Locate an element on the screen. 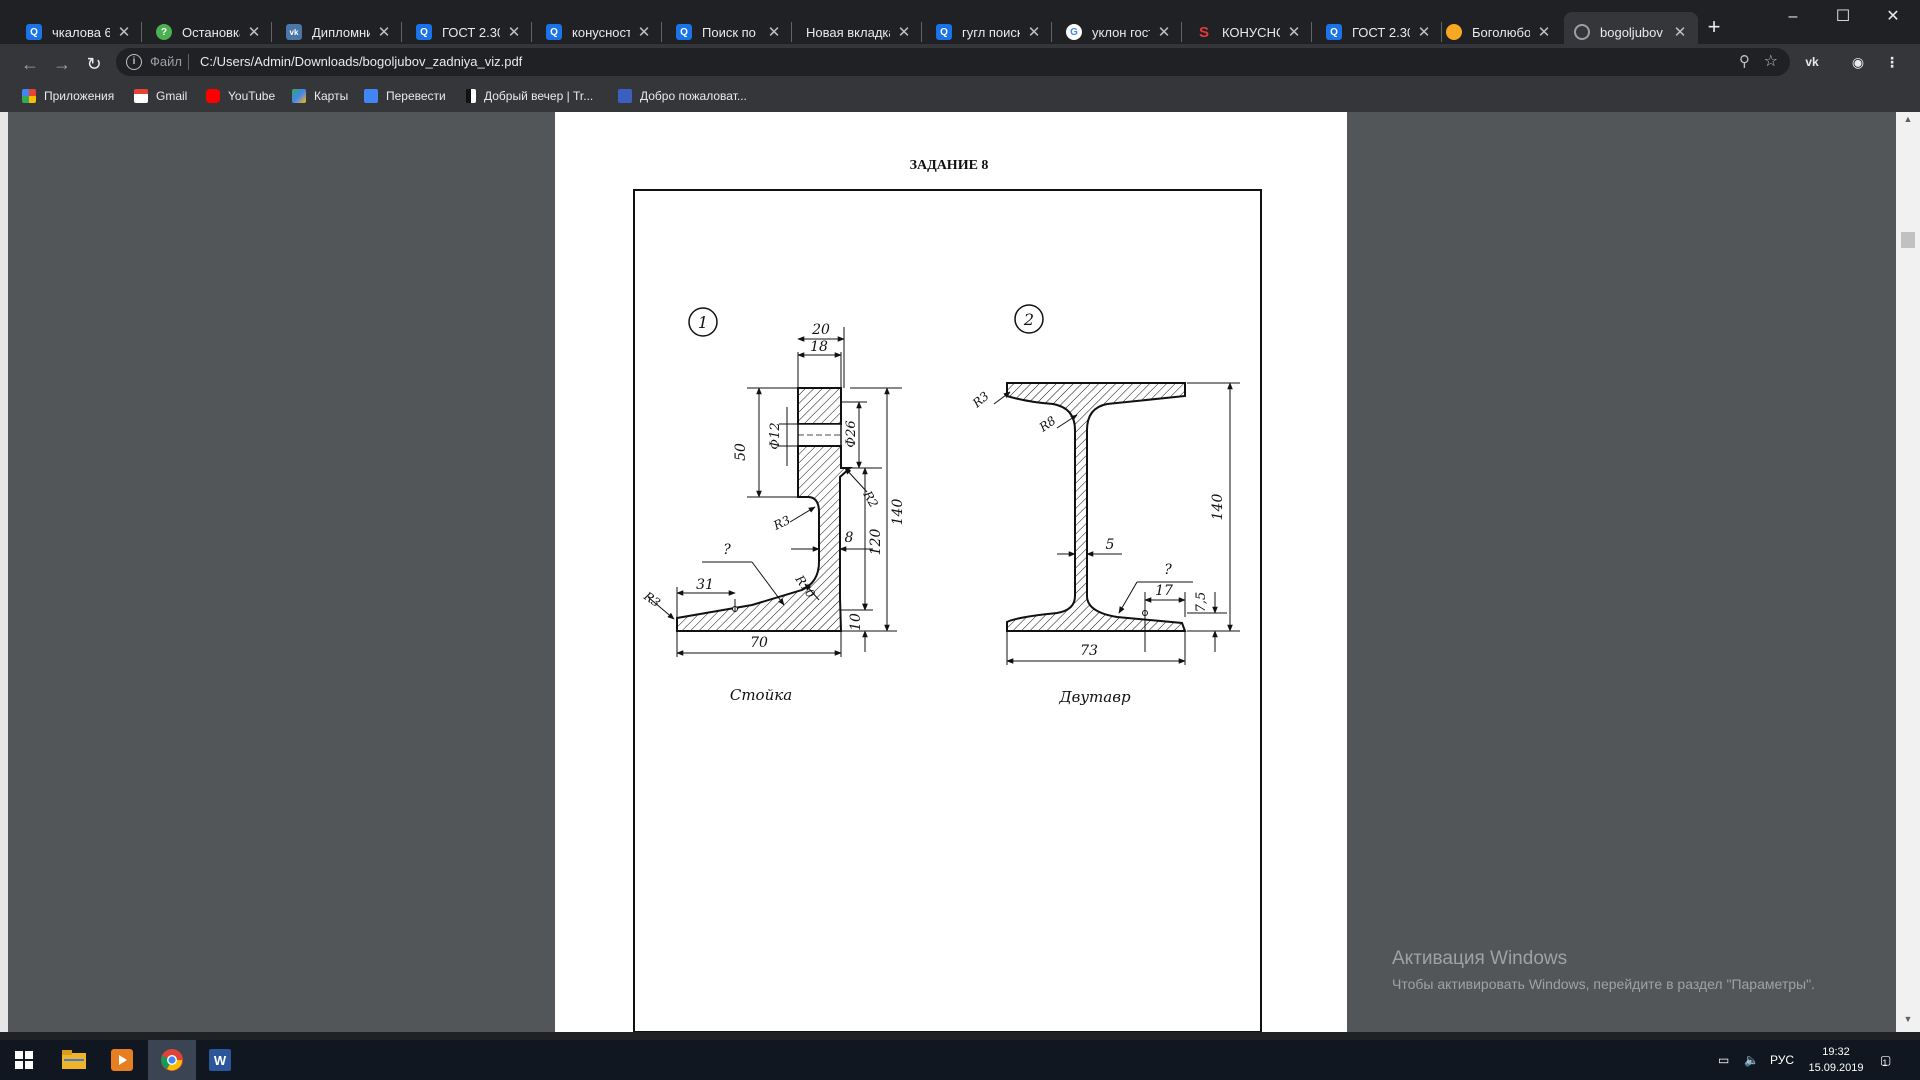  dim-31: 31 is located at coordinates (705, 585).